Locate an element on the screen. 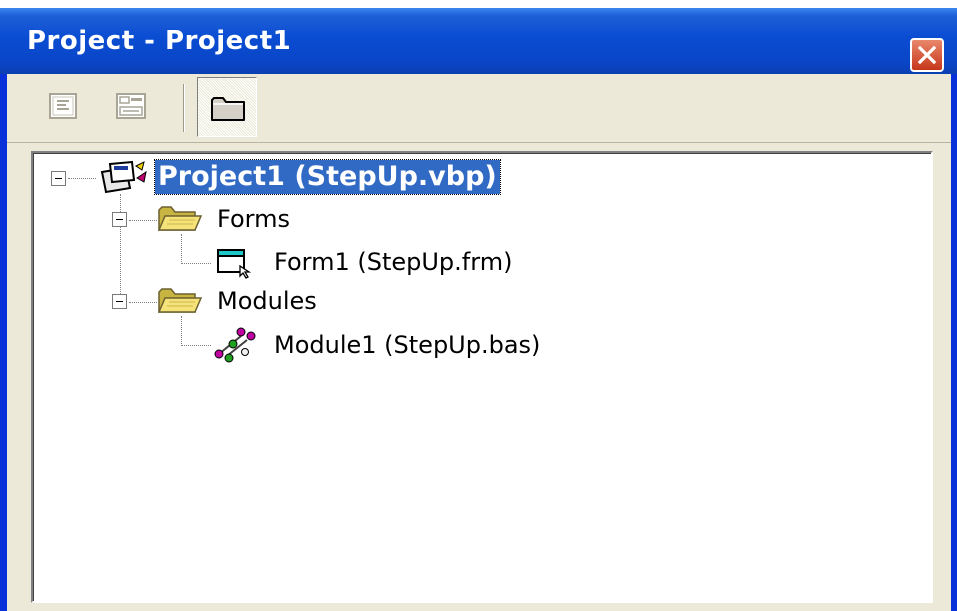  view-object-icon is located at coordinates (131, 106).